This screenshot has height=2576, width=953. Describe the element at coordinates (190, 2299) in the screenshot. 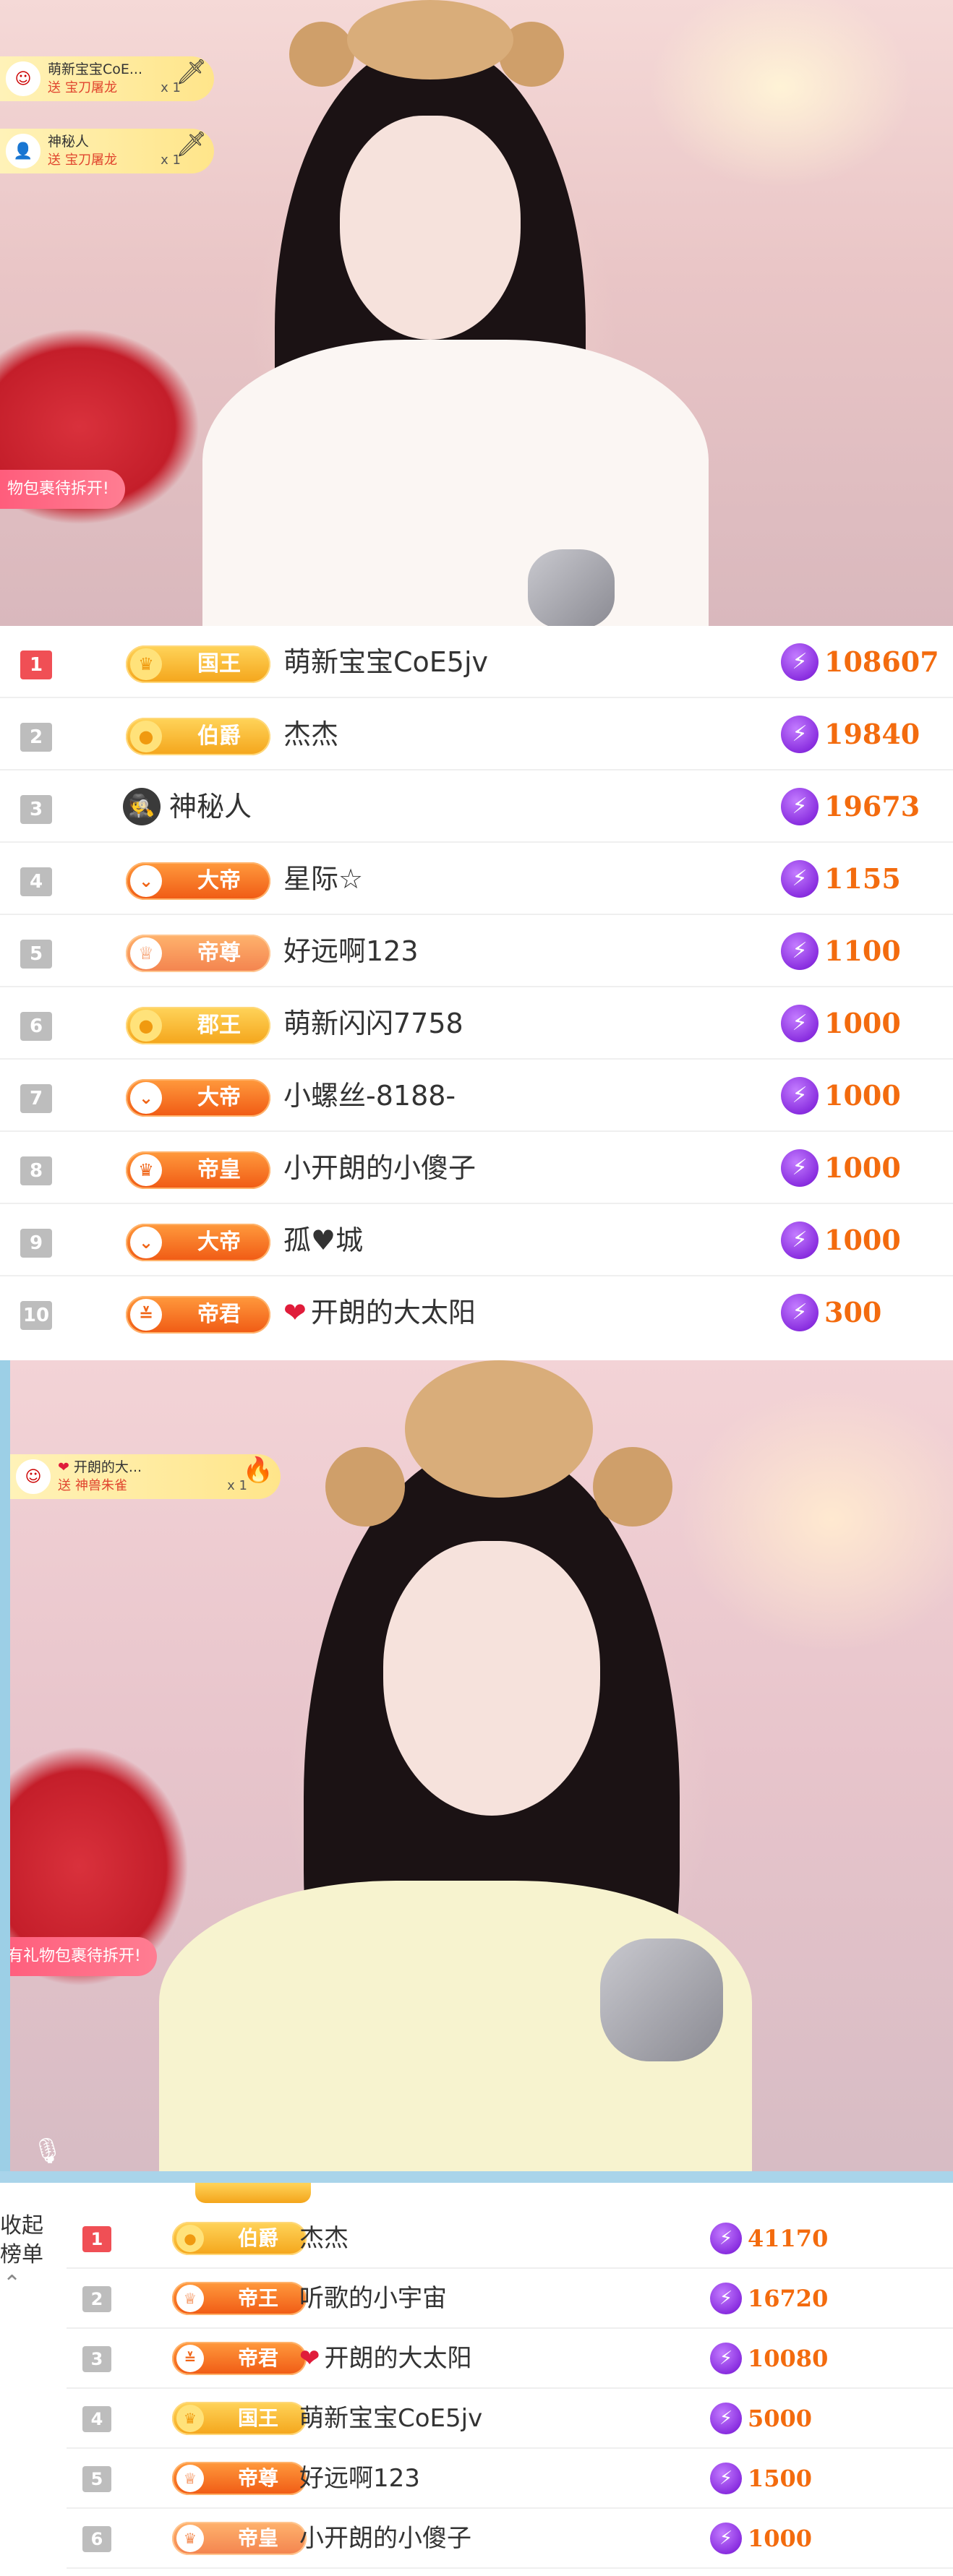

I see `medal-icon: ♕` at that location.